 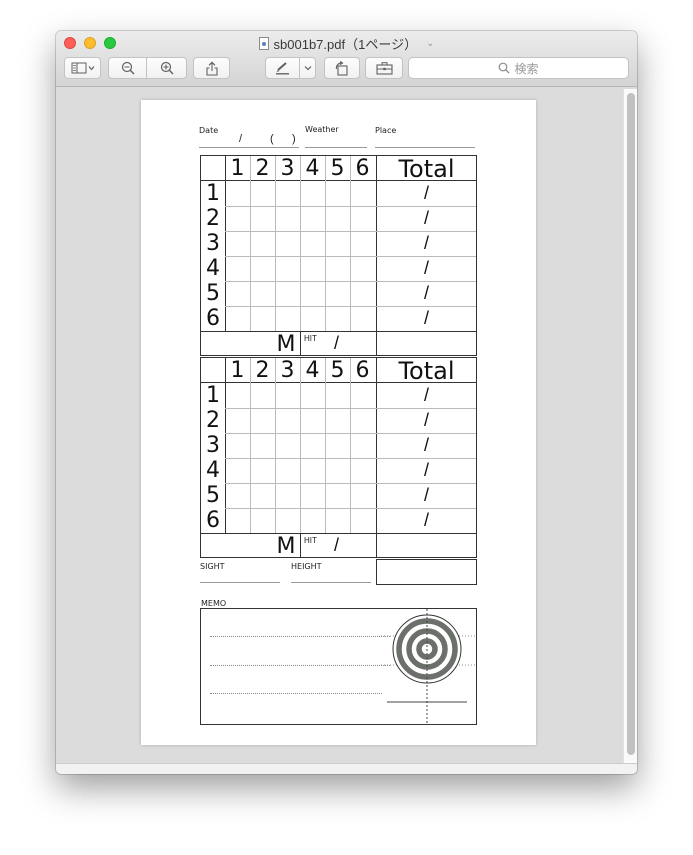 I want to click on memo-box, so click(x=338, y=666).